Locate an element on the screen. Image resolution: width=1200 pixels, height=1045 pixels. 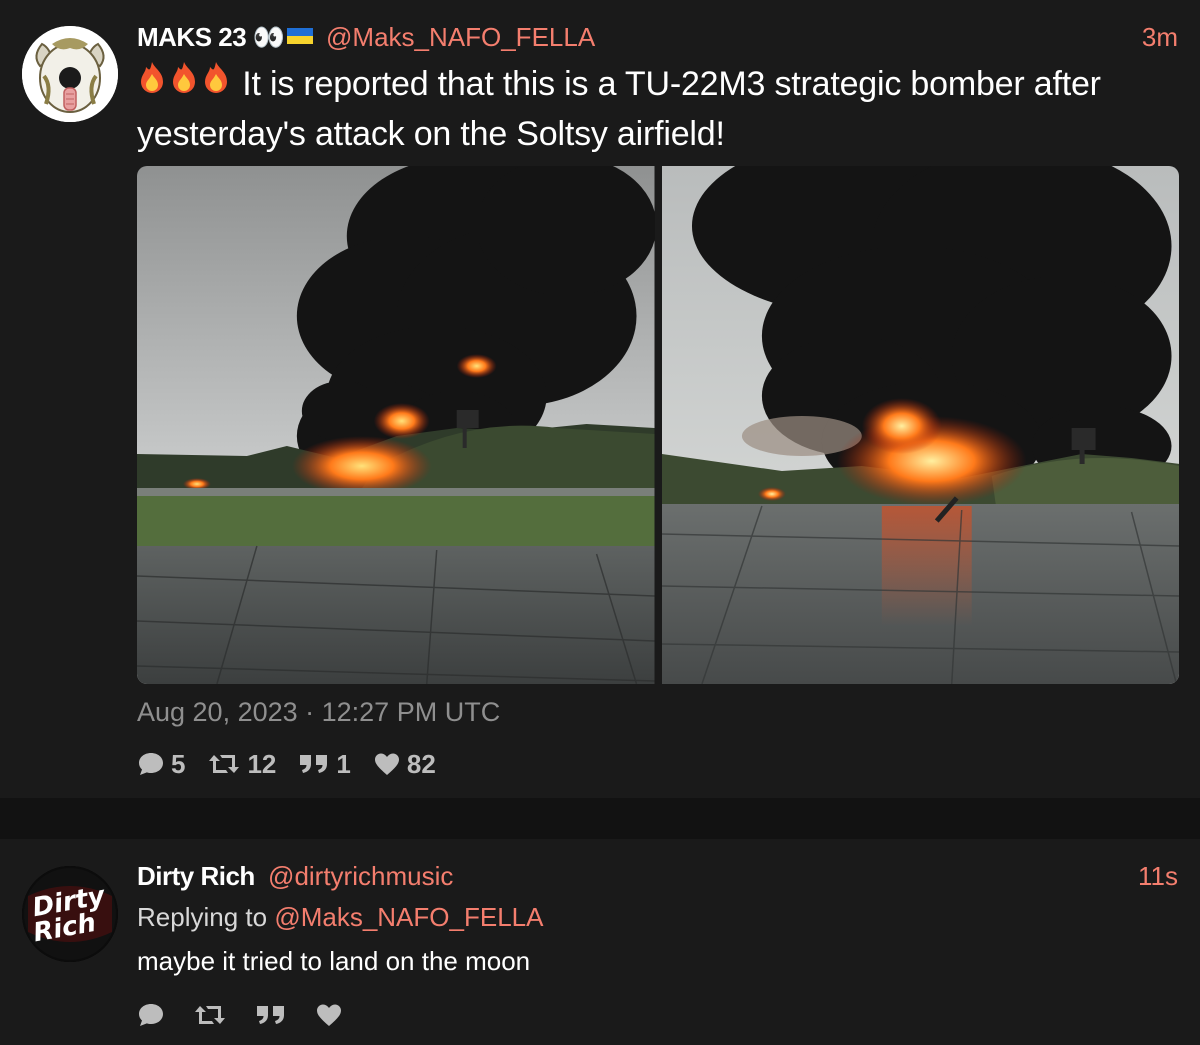
author-handle: @dirtyrichmusic is located at coordinates (360, 876).